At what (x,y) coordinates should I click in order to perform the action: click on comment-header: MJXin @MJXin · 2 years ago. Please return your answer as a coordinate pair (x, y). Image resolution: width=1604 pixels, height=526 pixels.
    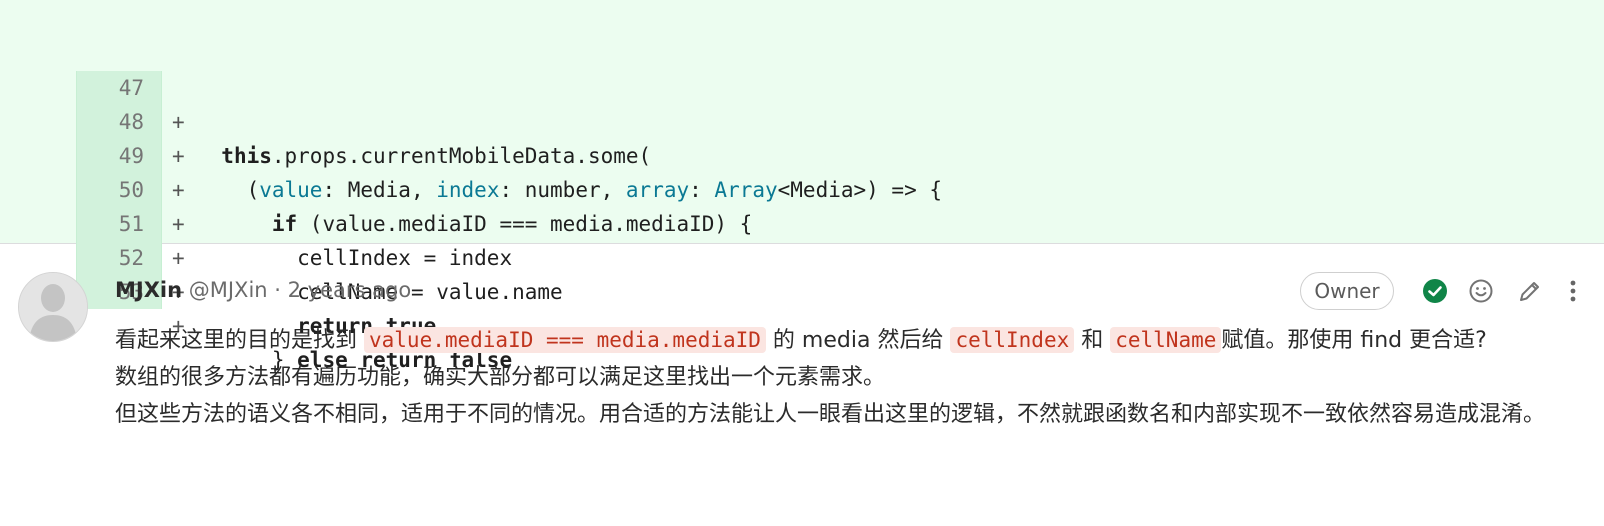
    Looking at the image, I should click on (263, 290).